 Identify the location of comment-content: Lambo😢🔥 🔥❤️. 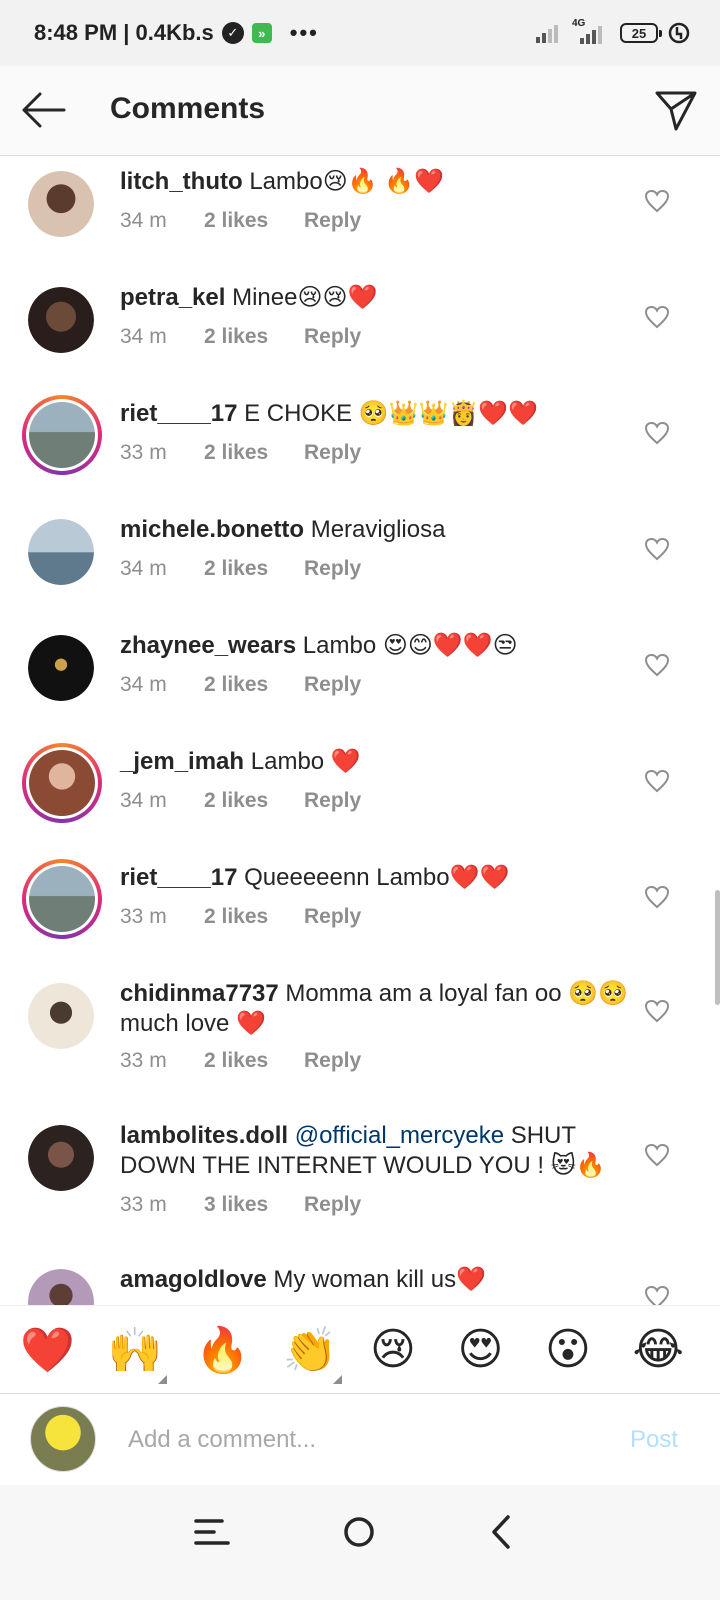
(347, 181).